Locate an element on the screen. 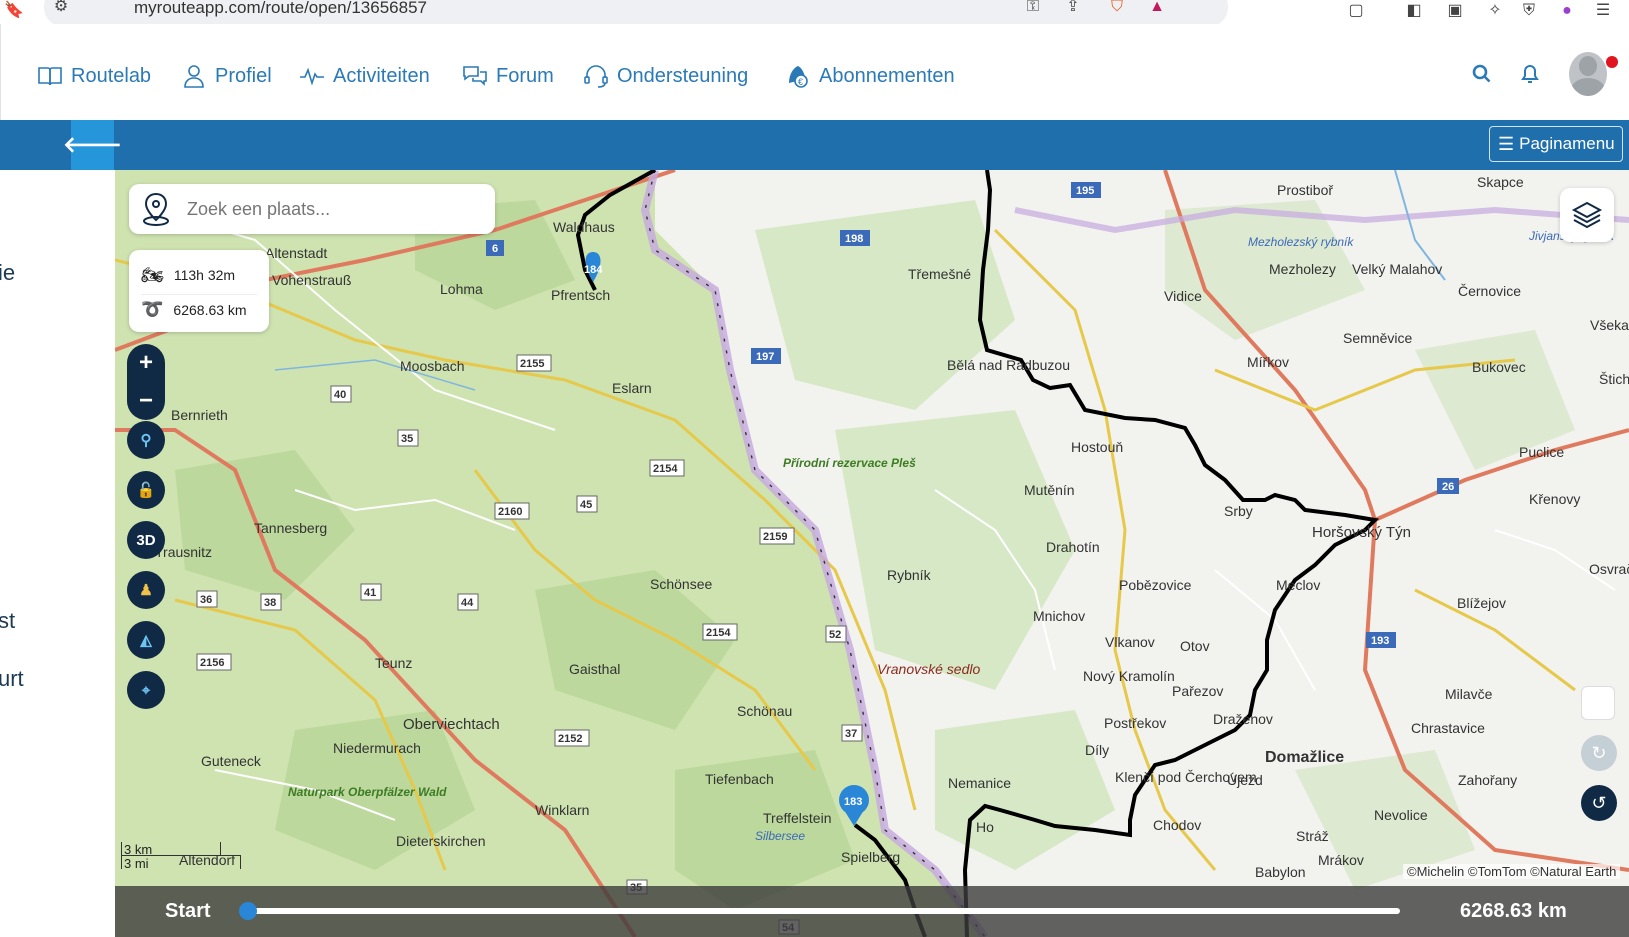 The image size is (1629, 937). avatar is located at coordinates (1588, 74).